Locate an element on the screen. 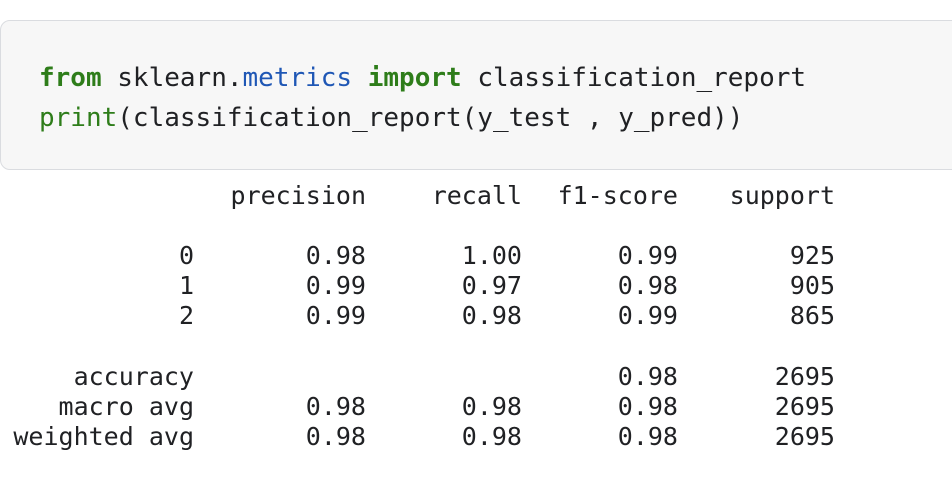 The image size is (952, 488). row-label: 1 is located at coordinates (186, 285).